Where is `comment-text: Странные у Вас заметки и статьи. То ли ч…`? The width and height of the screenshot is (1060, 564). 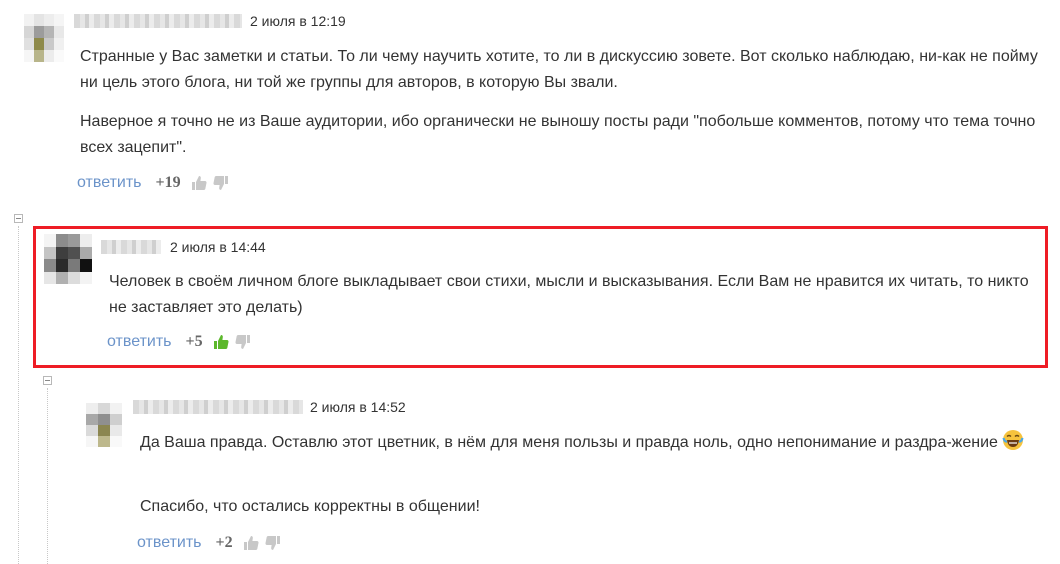
comment-text: Странные у Вас заметки и статьи. То ли ч… is located at coordinates (559, 69).